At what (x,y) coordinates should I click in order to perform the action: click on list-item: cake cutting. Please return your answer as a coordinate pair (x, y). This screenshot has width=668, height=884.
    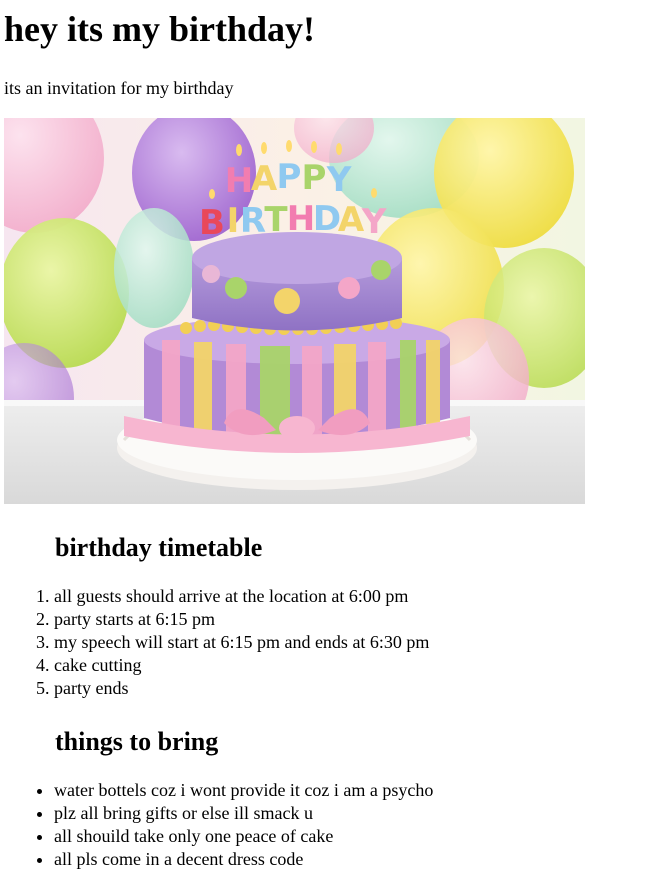
    Looking at the image, I should click on (361, 665).